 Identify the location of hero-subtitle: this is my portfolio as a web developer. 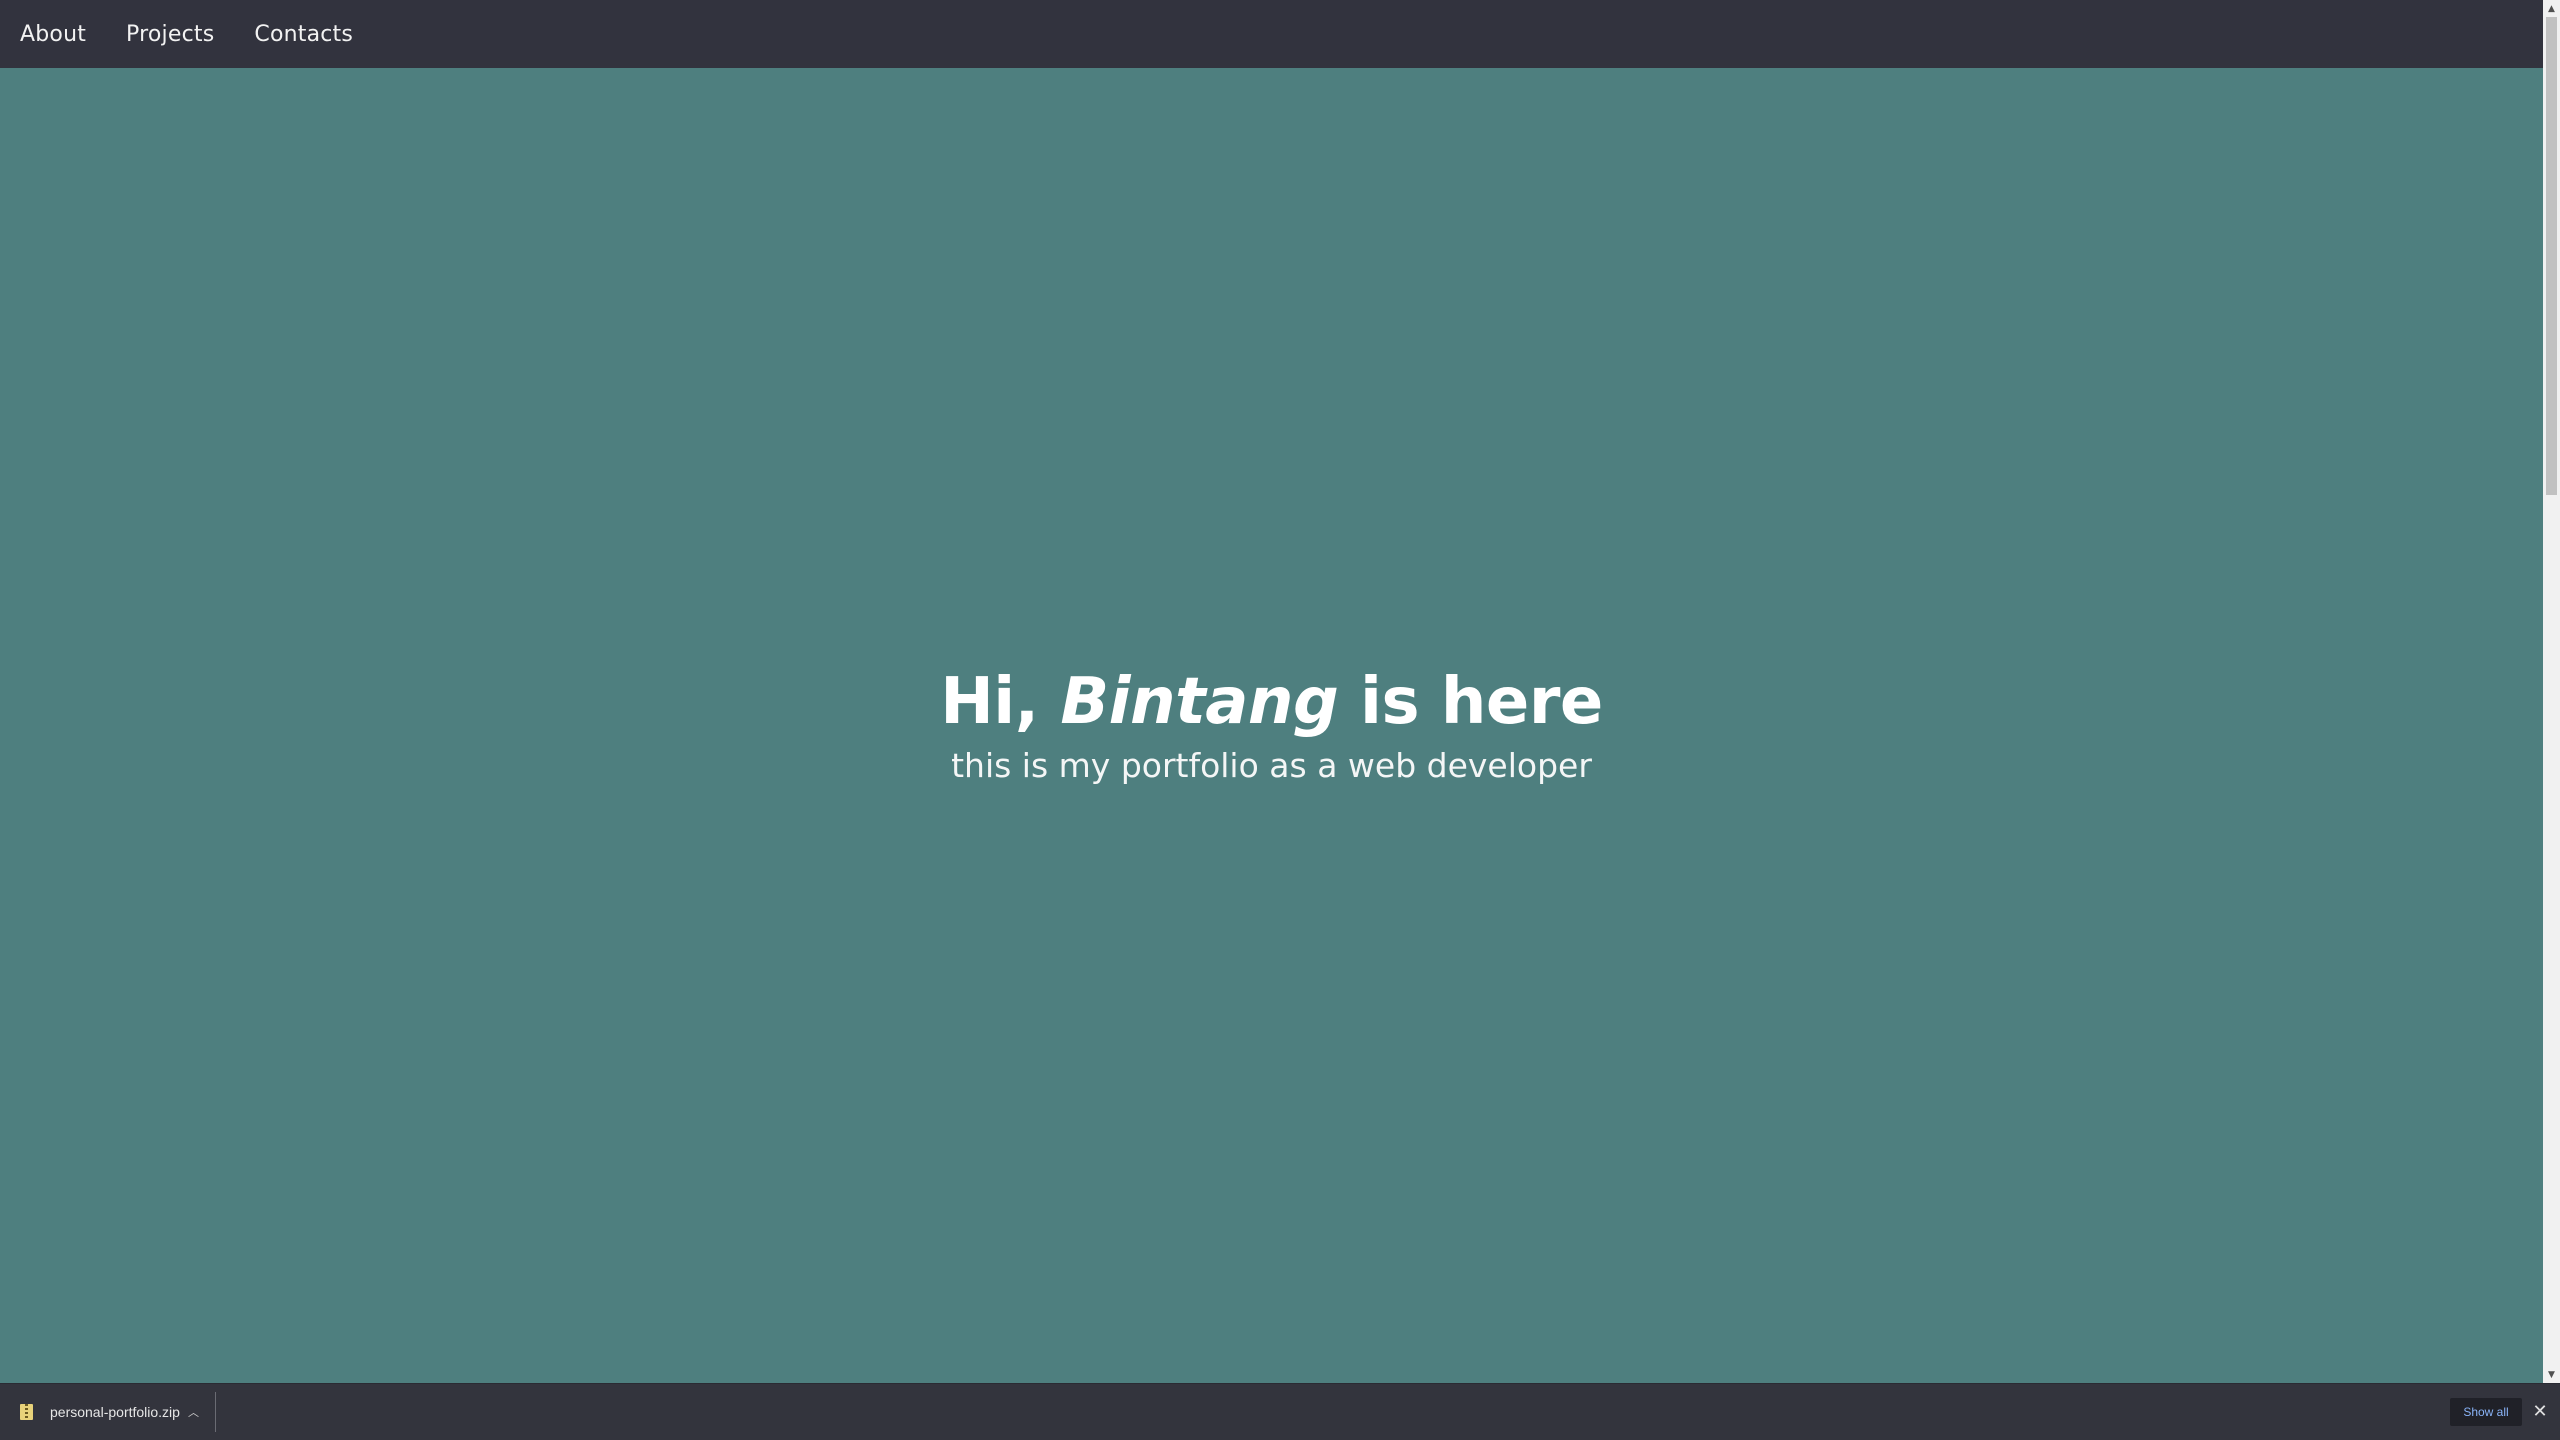
(1271, 765).